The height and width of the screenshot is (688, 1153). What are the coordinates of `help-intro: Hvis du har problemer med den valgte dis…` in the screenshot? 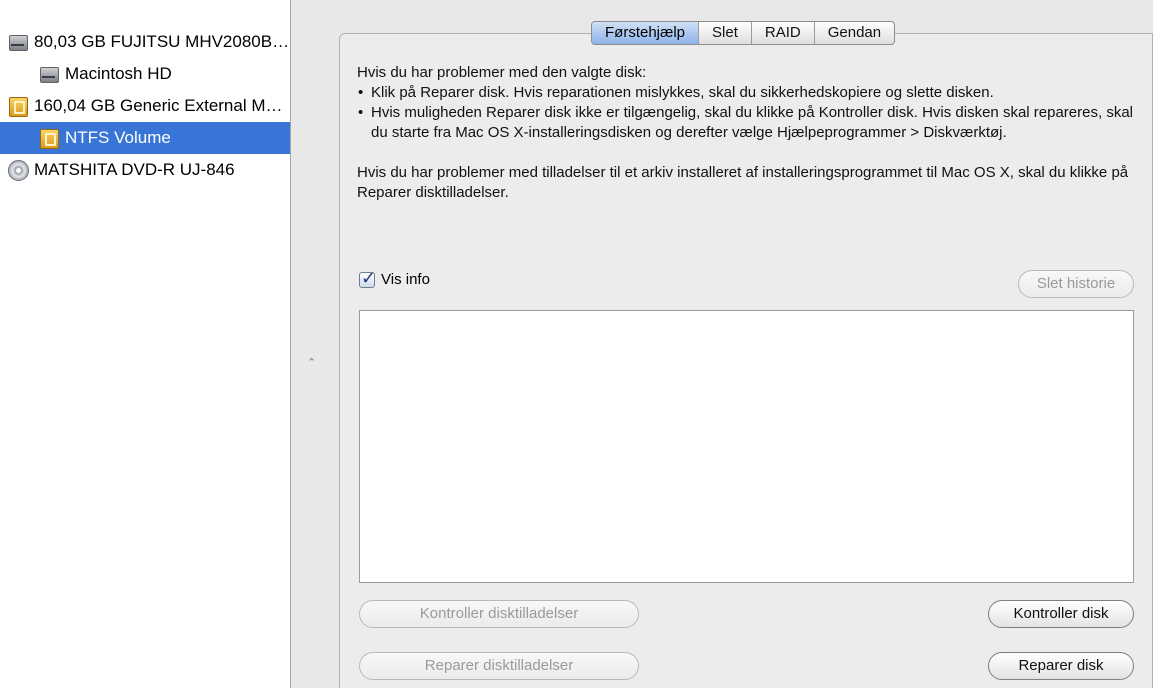 It's located at (502, 72).